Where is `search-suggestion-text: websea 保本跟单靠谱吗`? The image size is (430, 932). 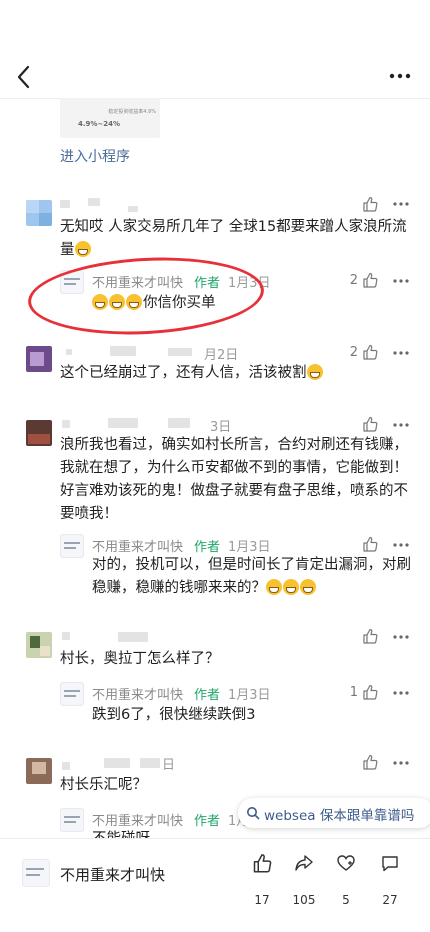
search-suggestion-text: websea 保本跟单靠谱吗 is located at coordinates (339, 816).